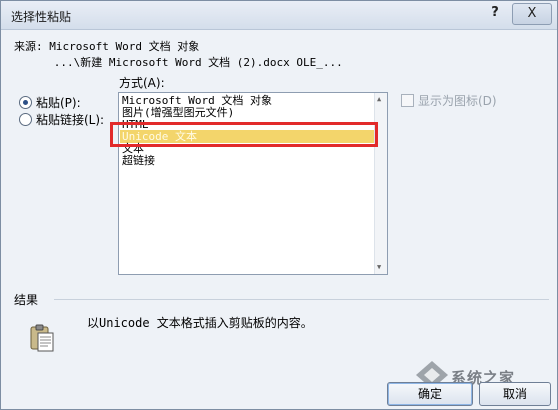  Describe the element at coordinates (379, 267) in the screenshot. I see `scroll-down-arrow-icon: ▼` at that location.